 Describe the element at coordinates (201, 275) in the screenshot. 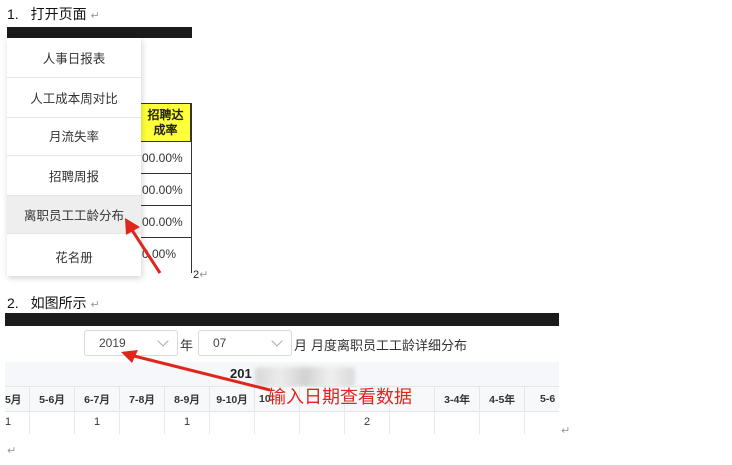

I see `overflow-digit: 2↵` at that location.